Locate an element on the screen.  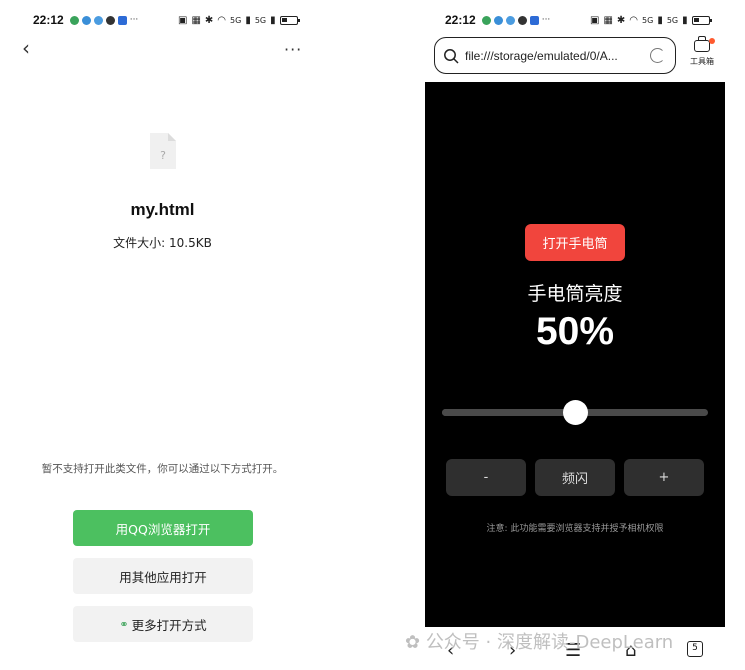
toolbox-button: 工具箱 is located at coordinates (702, 51).